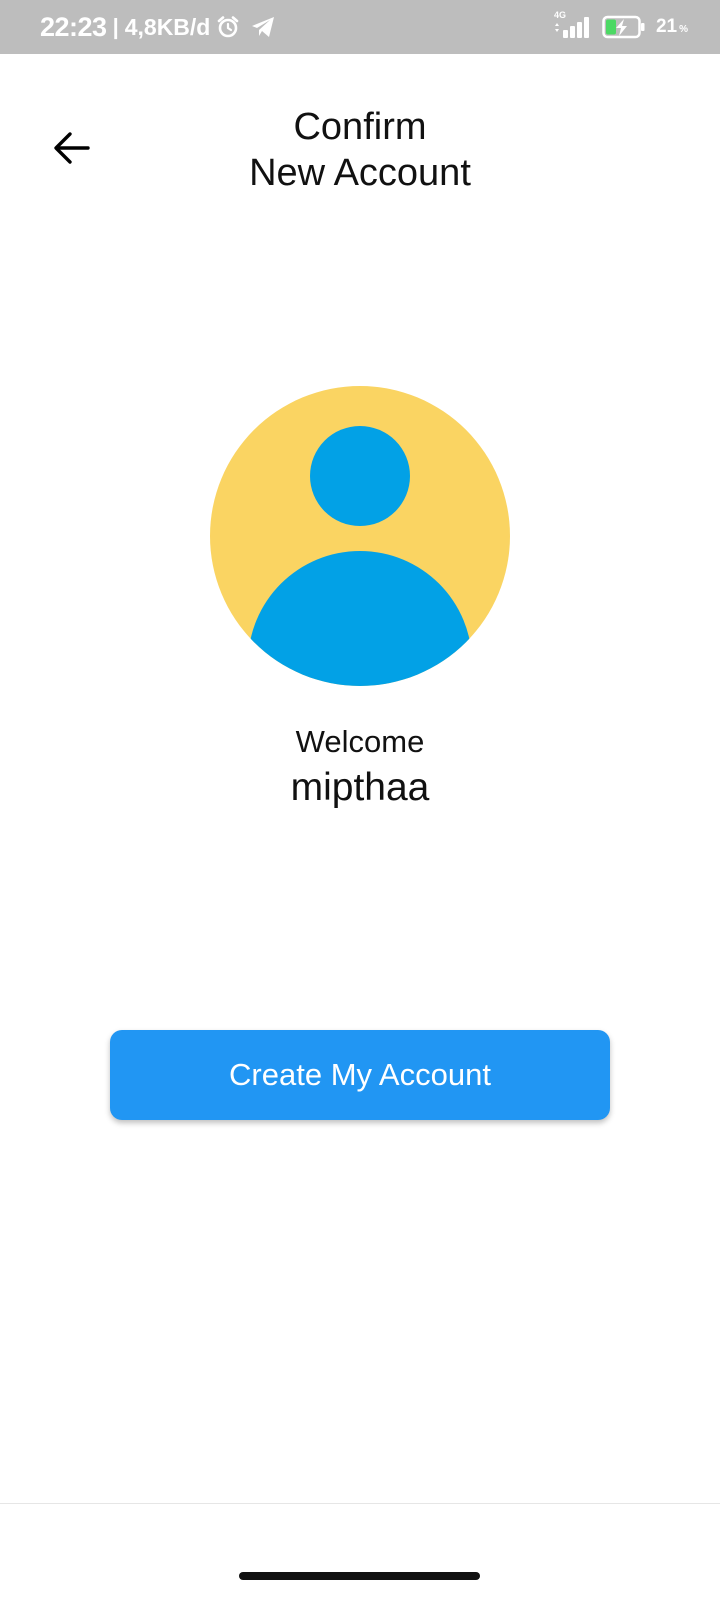 The height and width of the screenshot is (1600, 720). I want to click on page-title-line1: Confirm, so click(360, 127).